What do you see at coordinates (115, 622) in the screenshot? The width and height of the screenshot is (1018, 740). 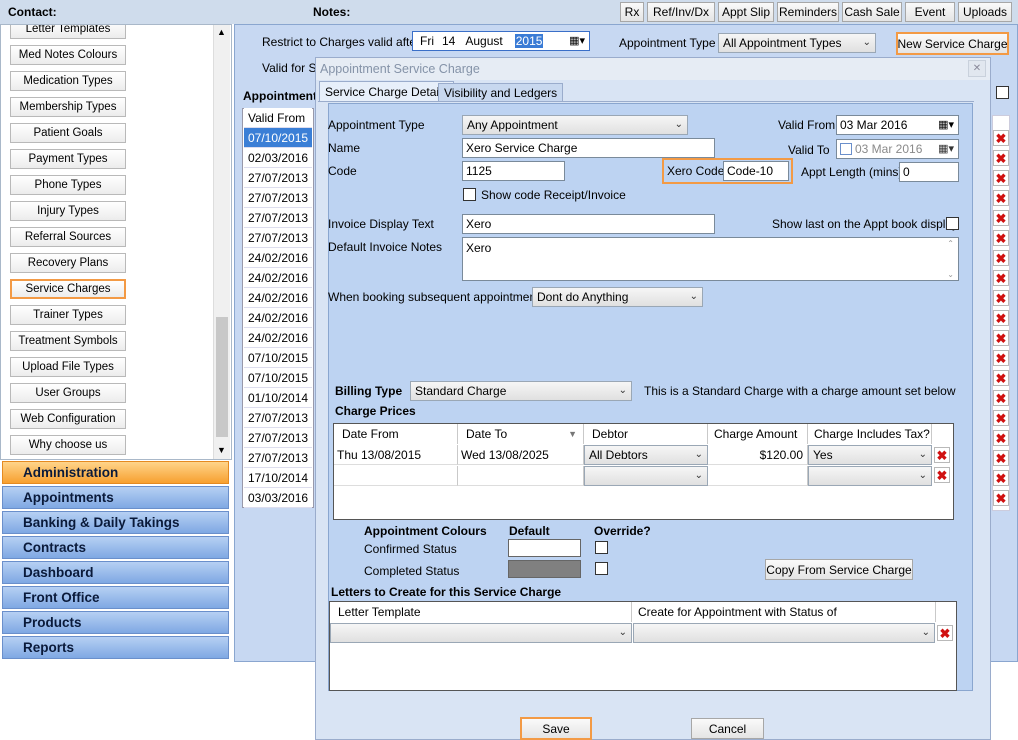 I see `nav-item: Products` at bounding box center [115, 622].